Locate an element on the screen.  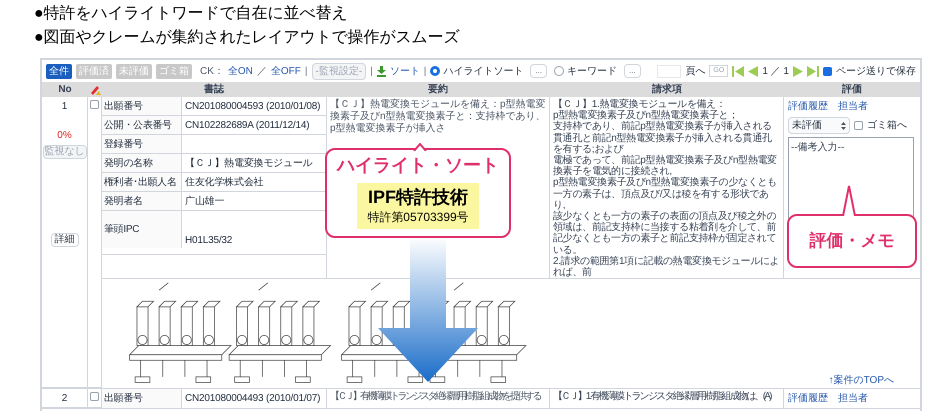
back-to-top-link: ↑案件のTOPへ is located at coordinates (861, 381).